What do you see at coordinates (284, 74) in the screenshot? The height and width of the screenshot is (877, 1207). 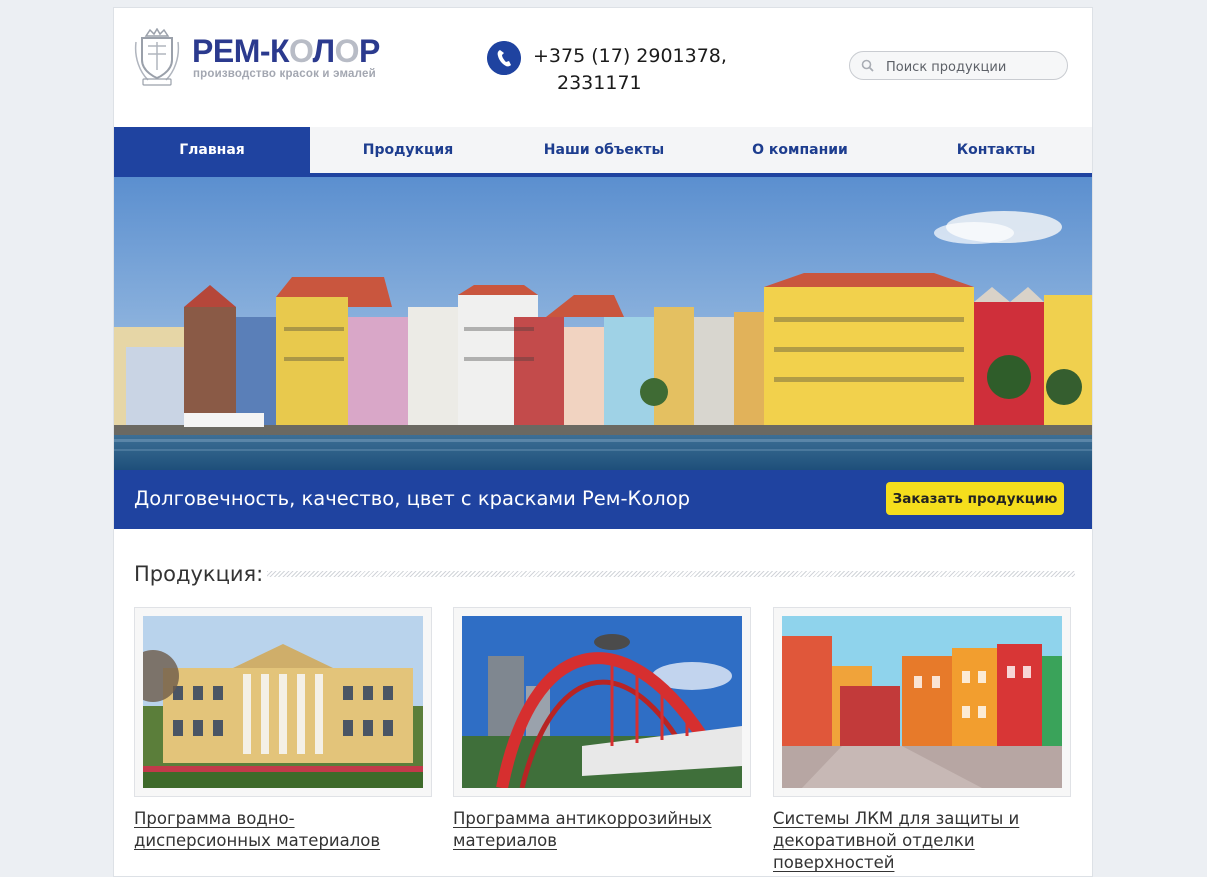 I see `brand-tagline: производство красок и эмалей` at bounding box center [284, 74].